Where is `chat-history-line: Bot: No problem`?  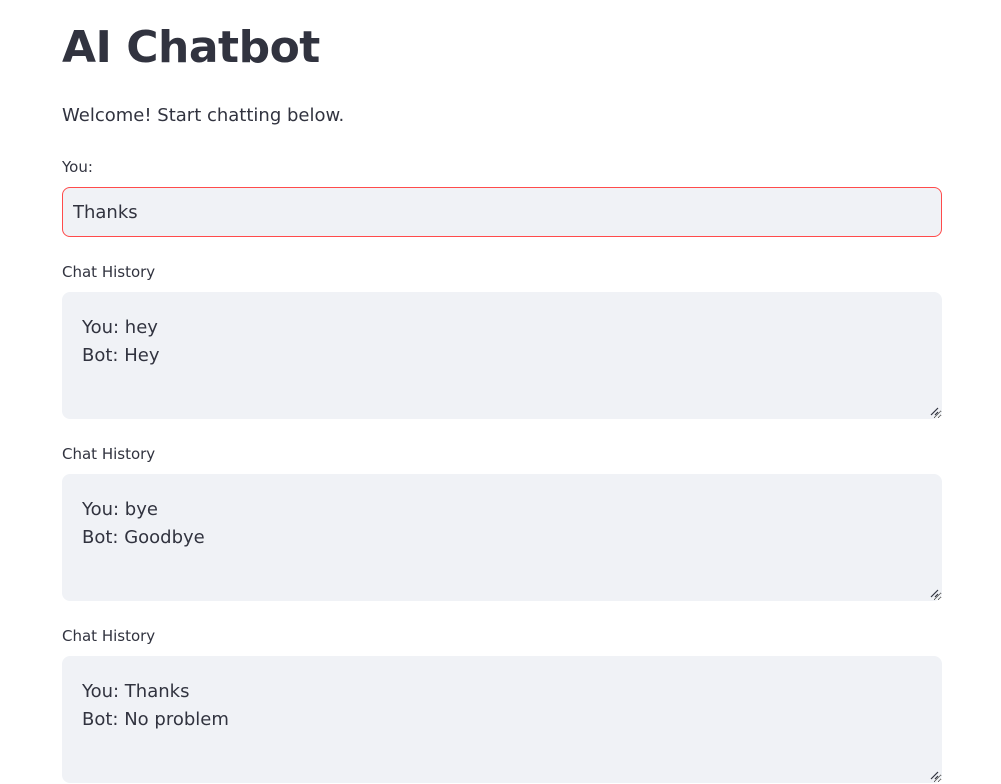 chat-history-line: Bot: No problem is located at coordinates (155, 719).